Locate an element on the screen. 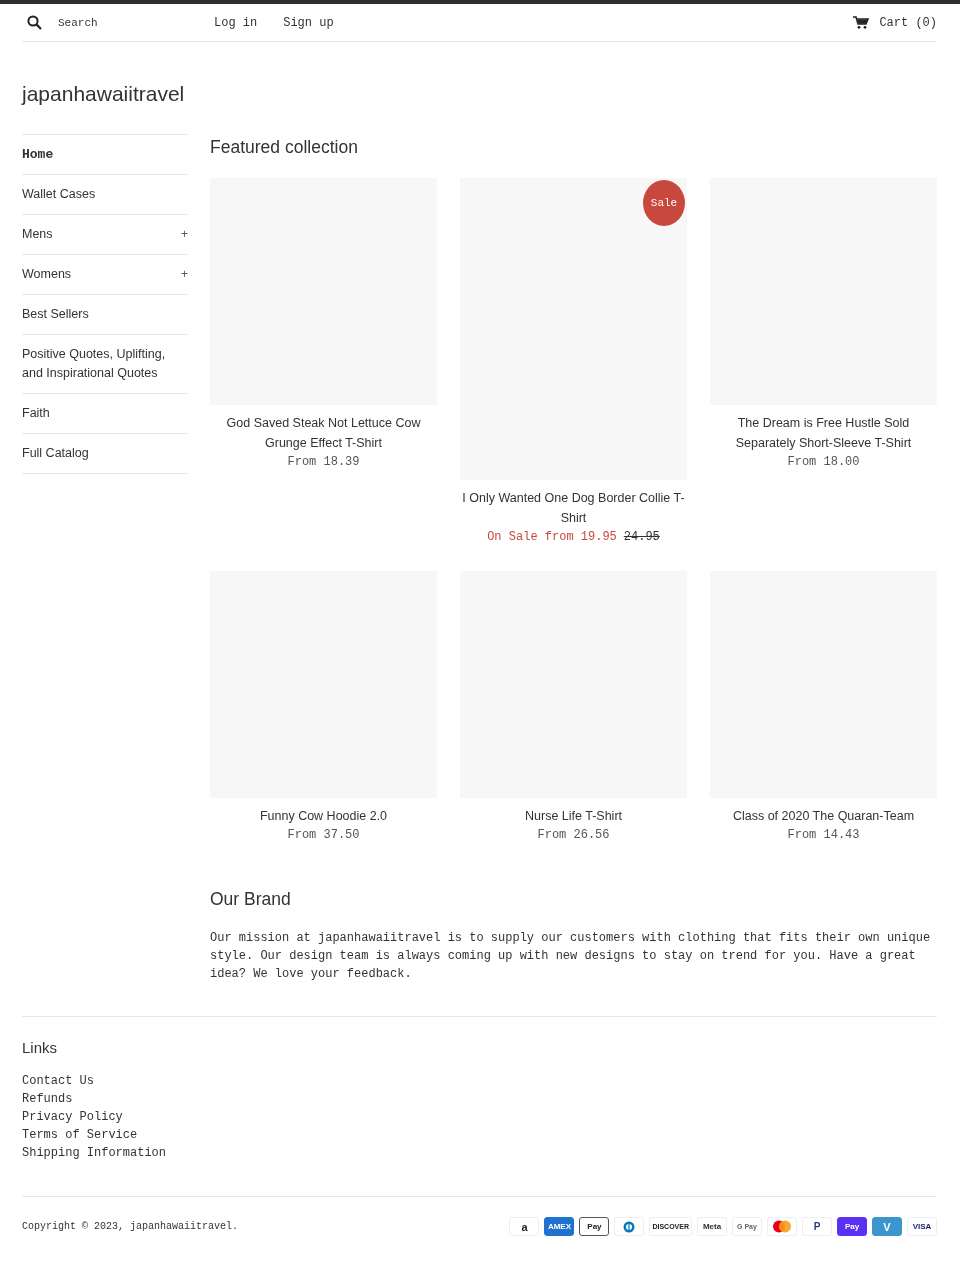 Image resolution: width=960 pixels, height=1272 pixels. product-title: God Saved Steak Not Lettuce Cow Grunge Effect T-Shirt is located at coordinates (323, 433).